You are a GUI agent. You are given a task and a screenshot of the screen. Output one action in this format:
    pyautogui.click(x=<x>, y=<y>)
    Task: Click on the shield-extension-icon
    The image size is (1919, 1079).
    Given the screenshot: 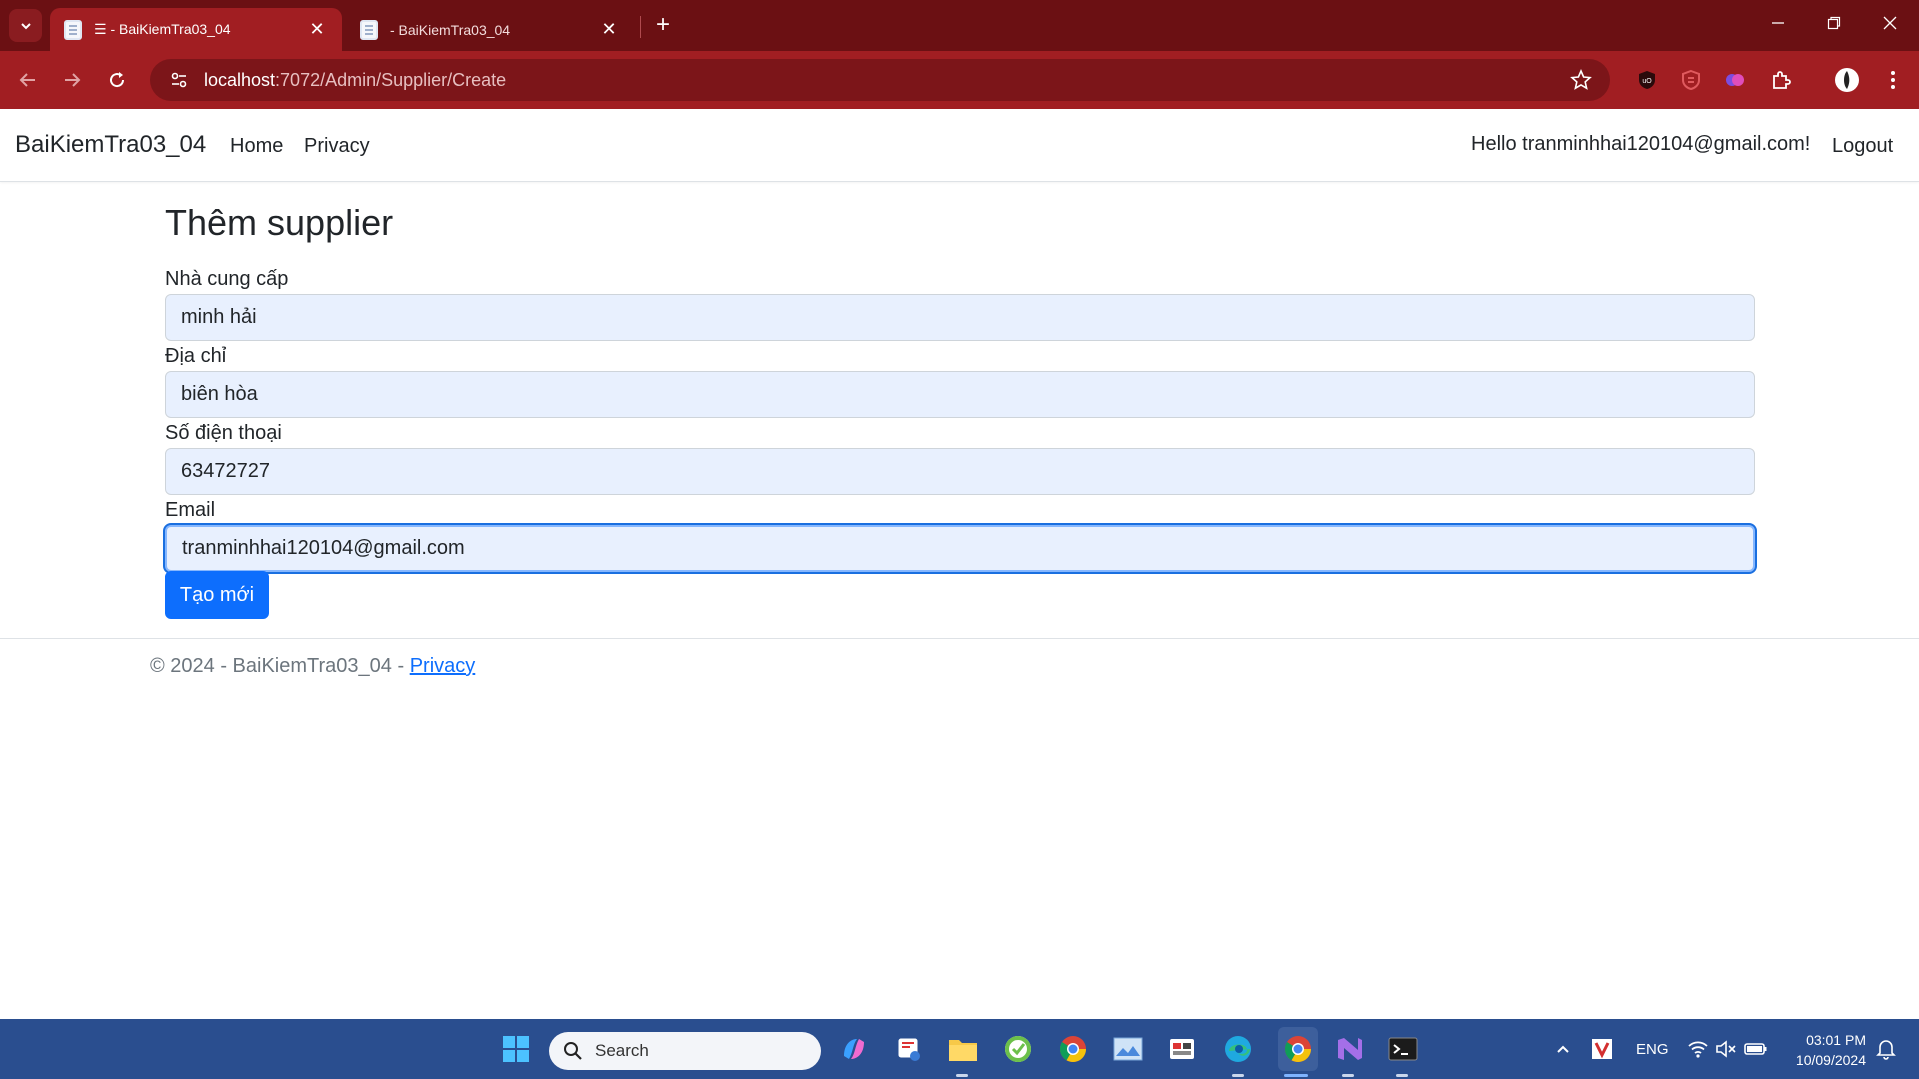 What is the action you would take?
    pyautogui.click(x=1691, y=80)
    